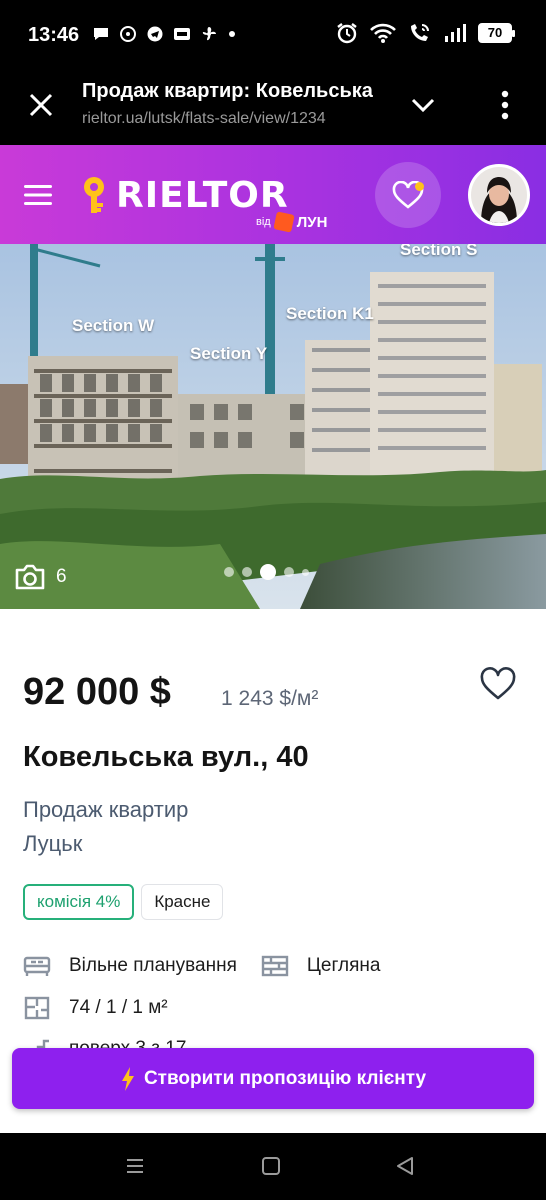 This screenshot has width=546, height=1200. What do you see at coordinates (61, 576) in the screenshot?
I see `photo-count-value: 6` at bounding box center [61, 576].